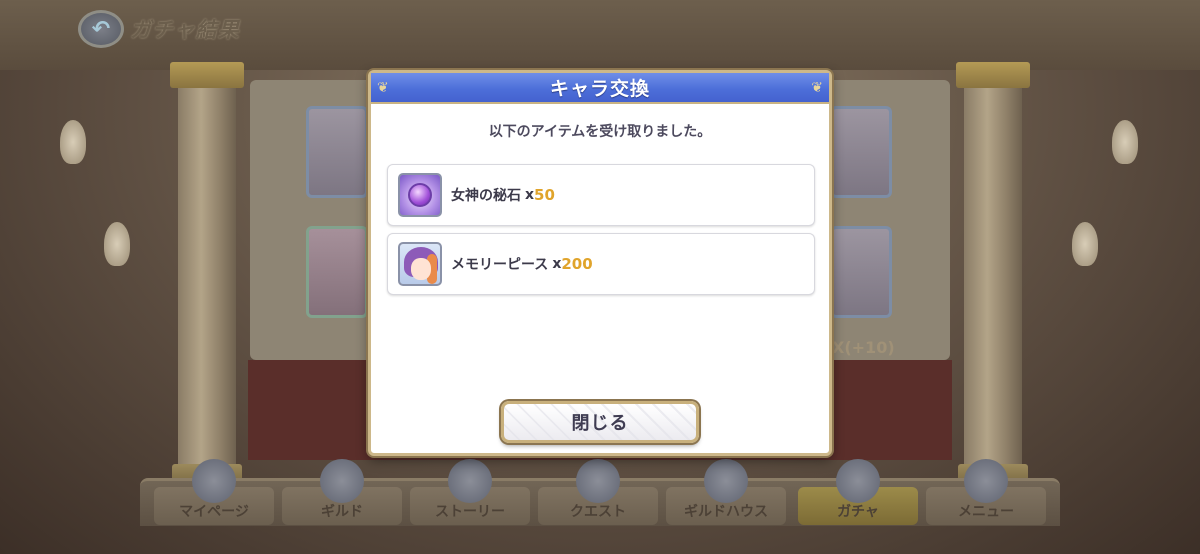  Describe the element at coordinates (421, 269) in the screenshot. I see `character-face` at that location.